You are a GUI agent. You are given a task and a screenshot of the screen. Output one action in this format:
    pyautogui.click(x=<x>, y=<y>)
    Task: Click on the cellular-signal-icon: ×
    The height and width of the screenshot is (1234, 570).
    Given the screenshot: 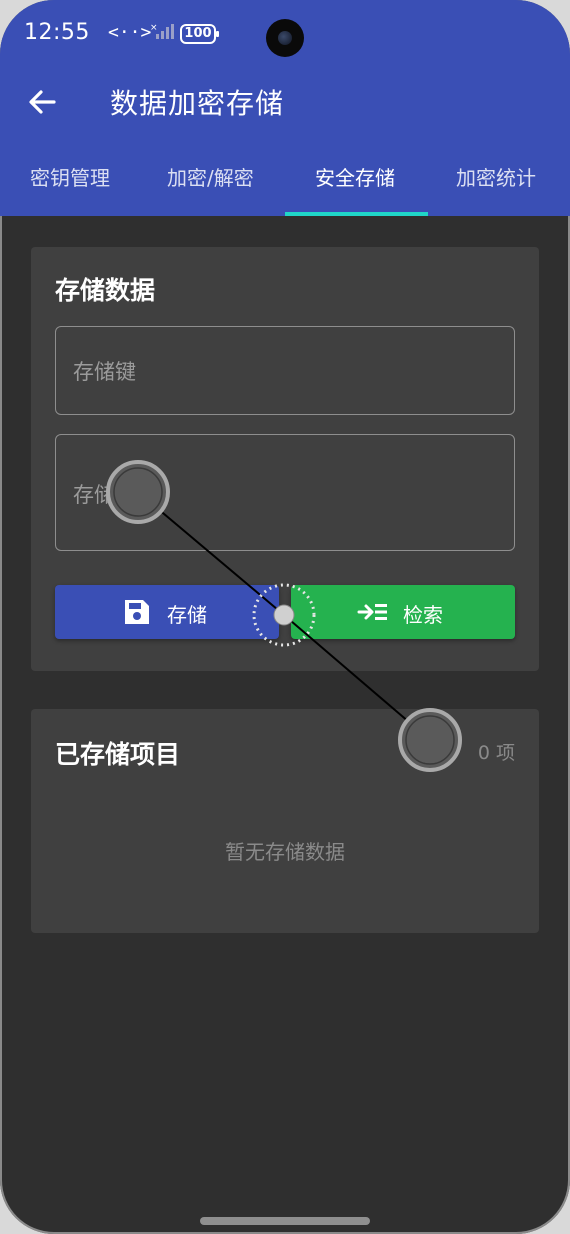 What is the action you would take?
    pyautogui.click(x=162, y=31)
    